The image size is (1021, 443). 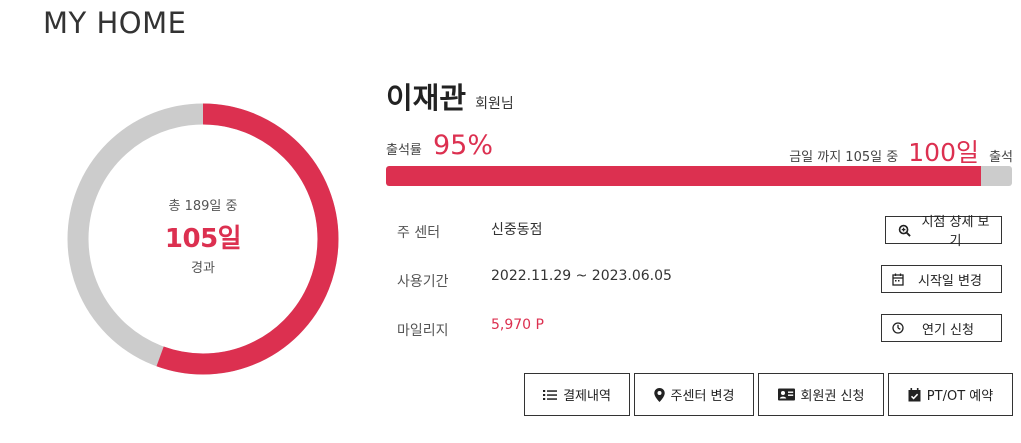 I want to click on attendance-days: 100일, so click(x=943, y=152).